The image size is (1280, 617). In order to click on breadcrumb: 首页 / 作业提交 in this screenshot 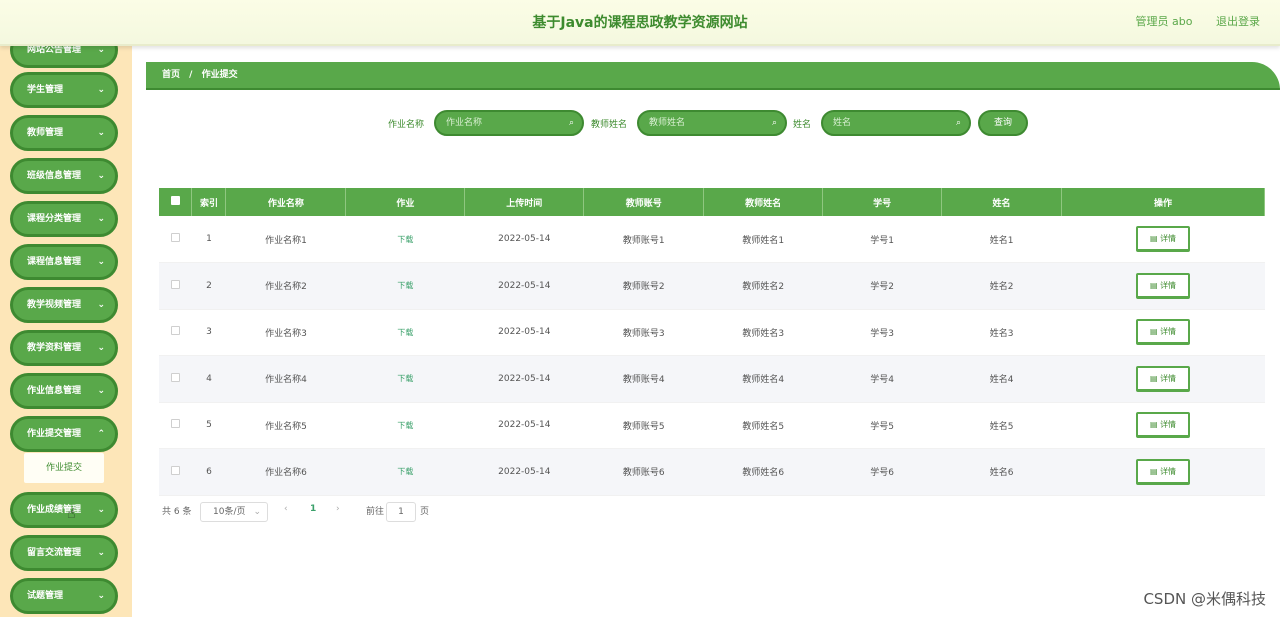, I will do `click(713, 76)`.